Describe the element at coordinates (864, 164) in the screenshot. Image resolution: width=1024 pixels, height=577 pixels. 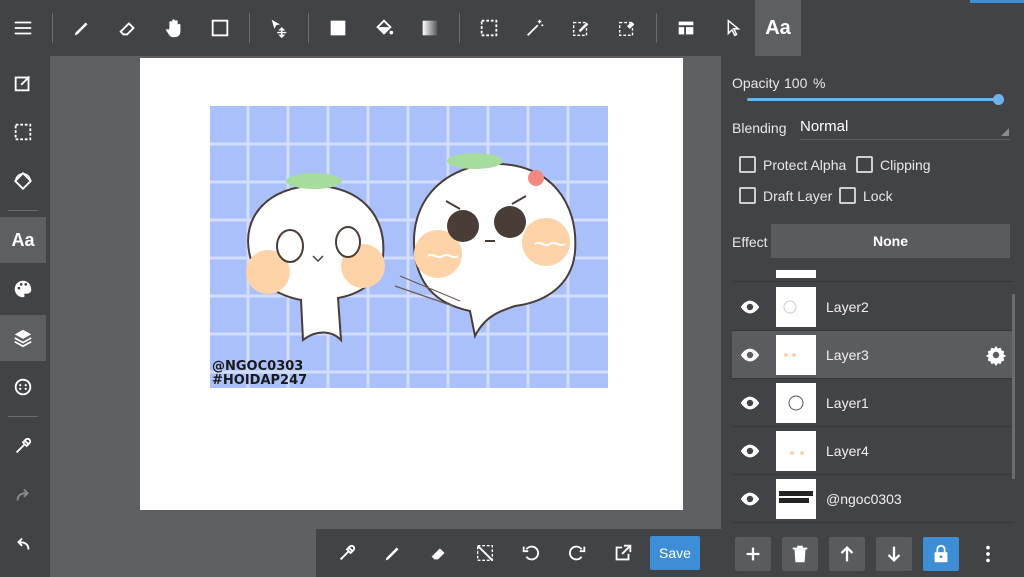
I see `clipping-checkbox` at that location.